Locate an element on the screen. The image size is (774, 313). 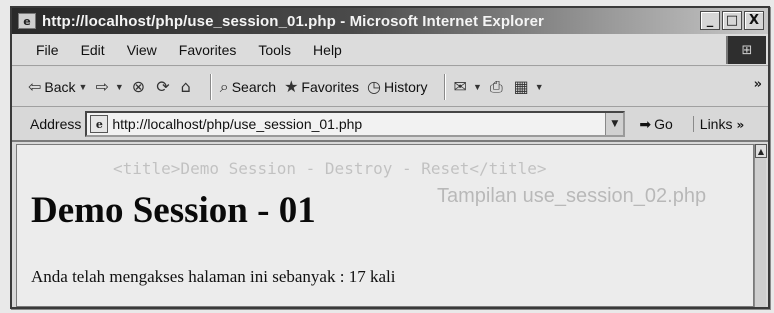
refresh-button: ⟳ is located at coordinates (164, 86).